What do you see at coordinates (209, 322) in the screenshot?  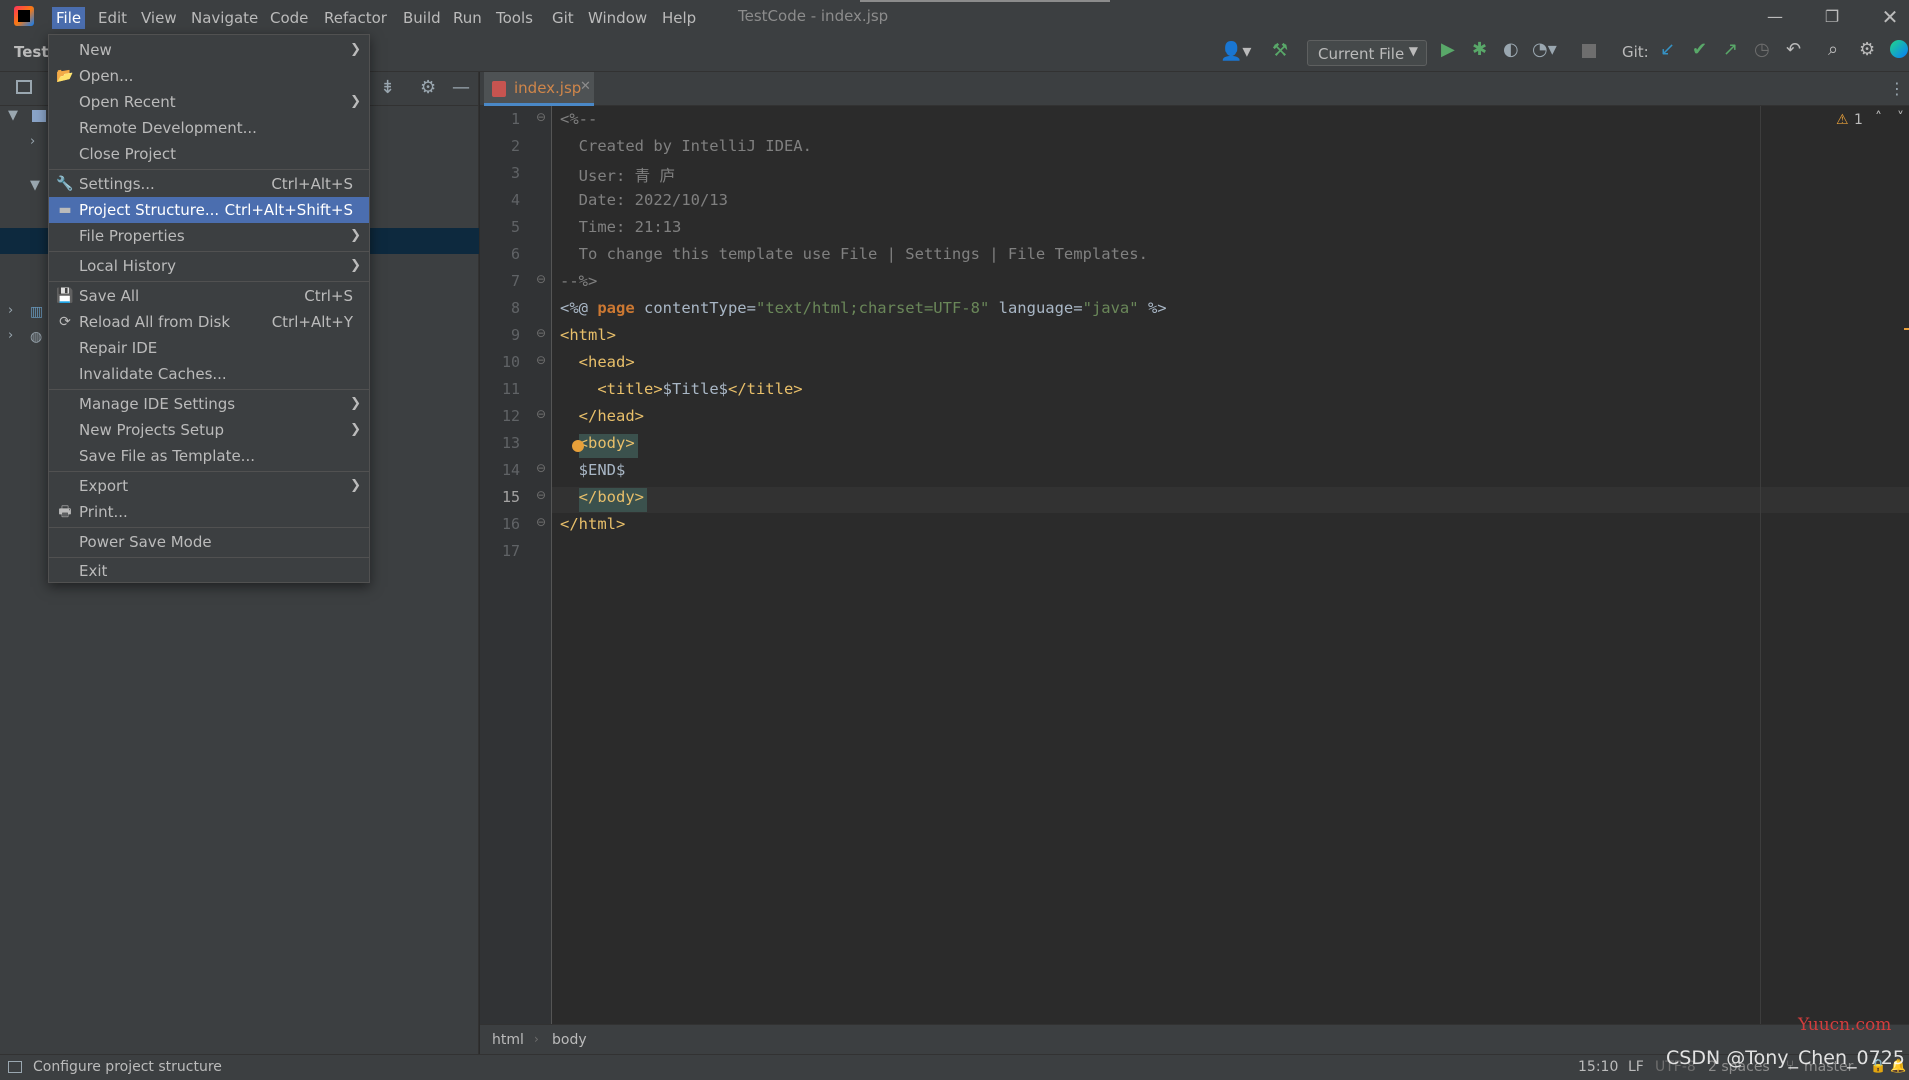 I see `menu-item-reload-all: ⟳ Reload All from Disk Ctrl+Alt+Y` at bounding box center [209, 322].